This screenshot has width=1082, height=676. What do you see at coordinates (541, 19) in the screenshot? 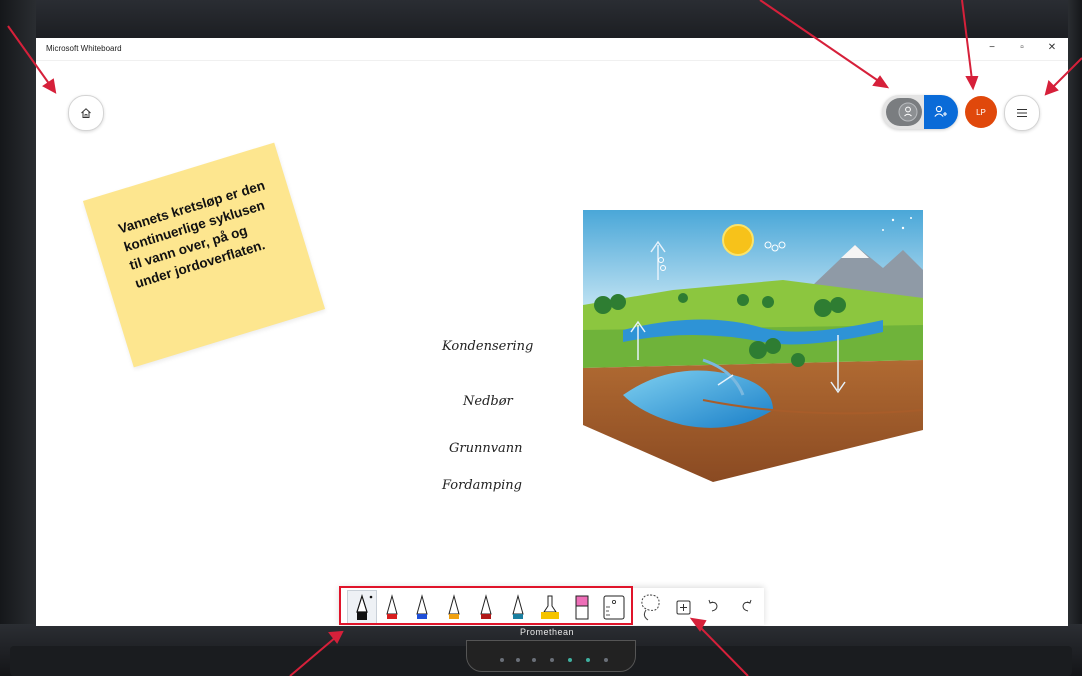
I see `monitor-bezel-top` at bounding box center [541, 19].